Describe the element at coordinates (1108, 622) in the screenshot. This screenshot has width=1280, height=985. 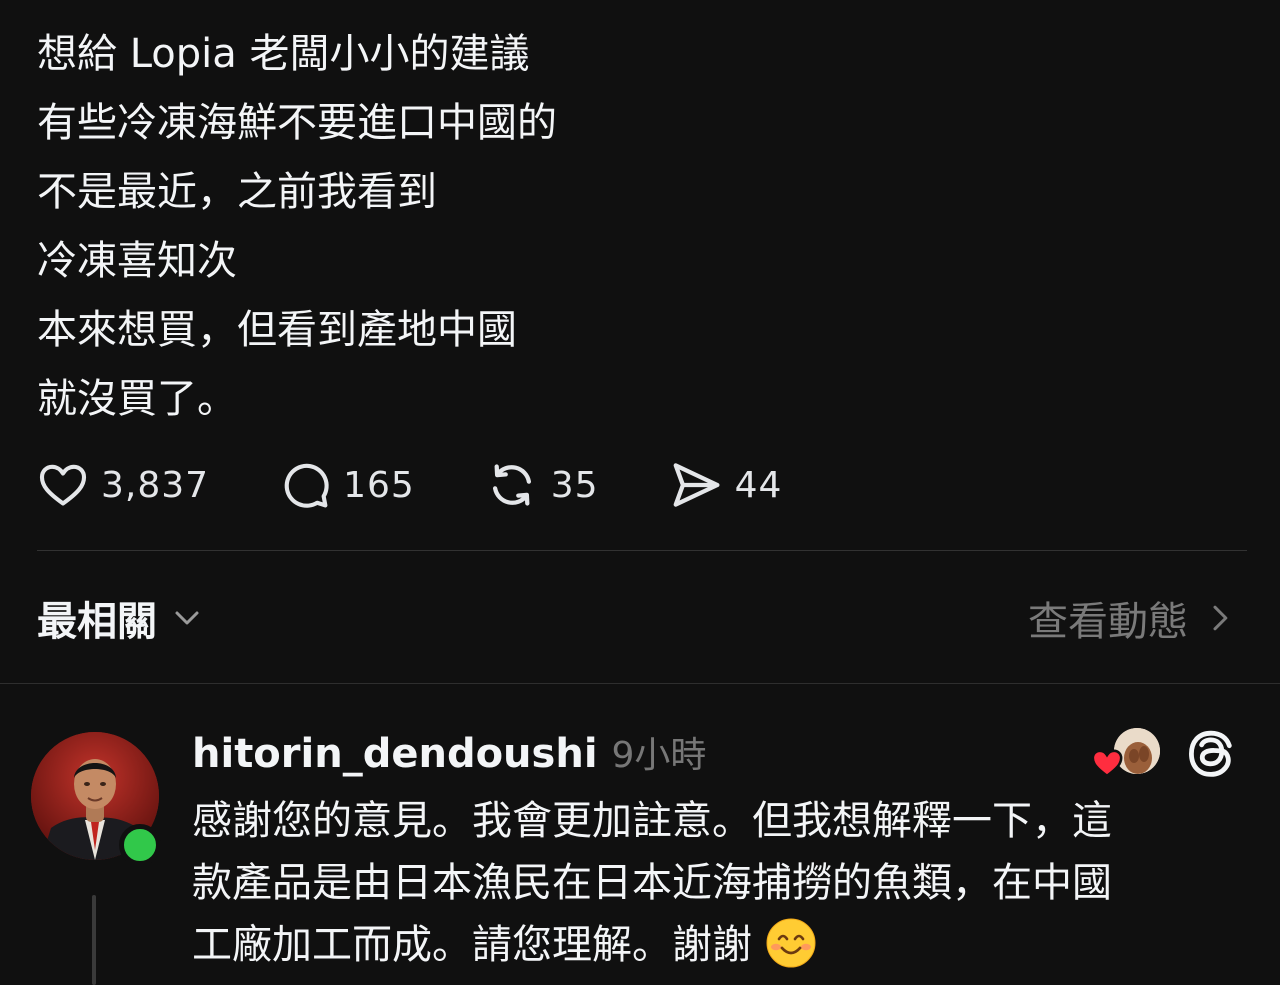
I see `view-activity-label: 查看動態` at that location.